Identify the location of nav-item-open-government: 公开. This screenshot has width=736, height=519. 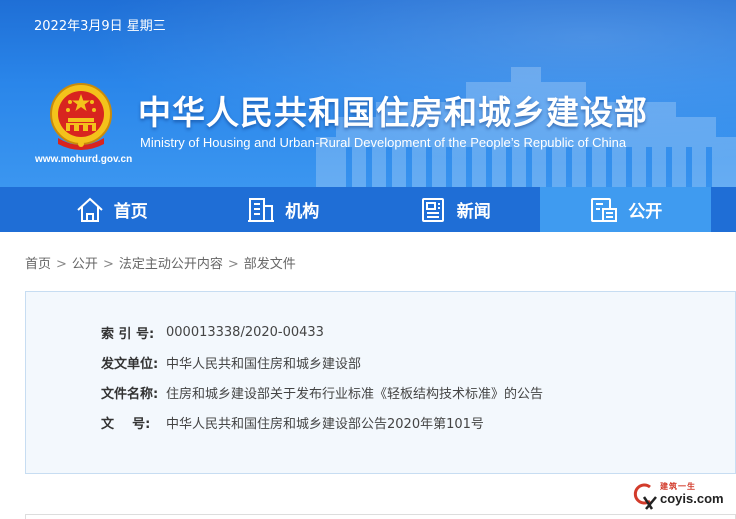
(625, 209).